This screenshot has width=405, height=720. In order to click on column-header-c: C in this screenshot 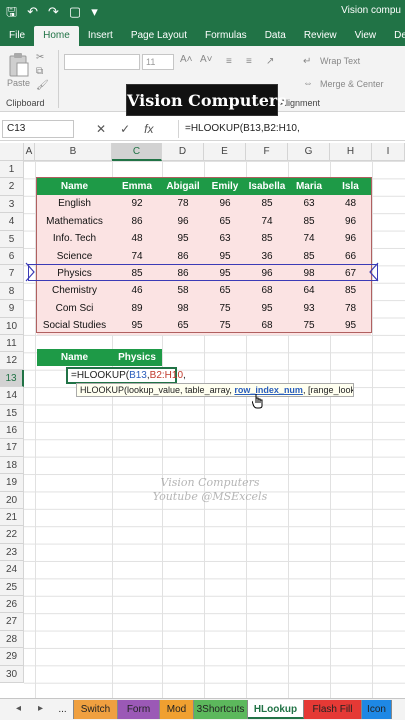, I will do `click(137, 152)`.